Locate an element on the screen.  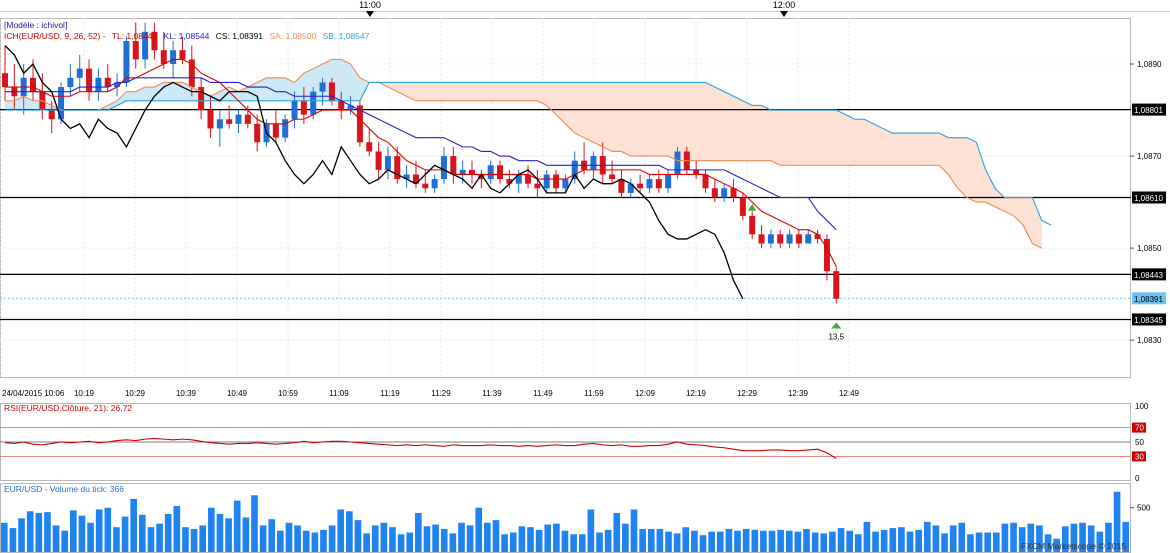
x-tick-label: 12:49 is located at coordinates (849, 393).